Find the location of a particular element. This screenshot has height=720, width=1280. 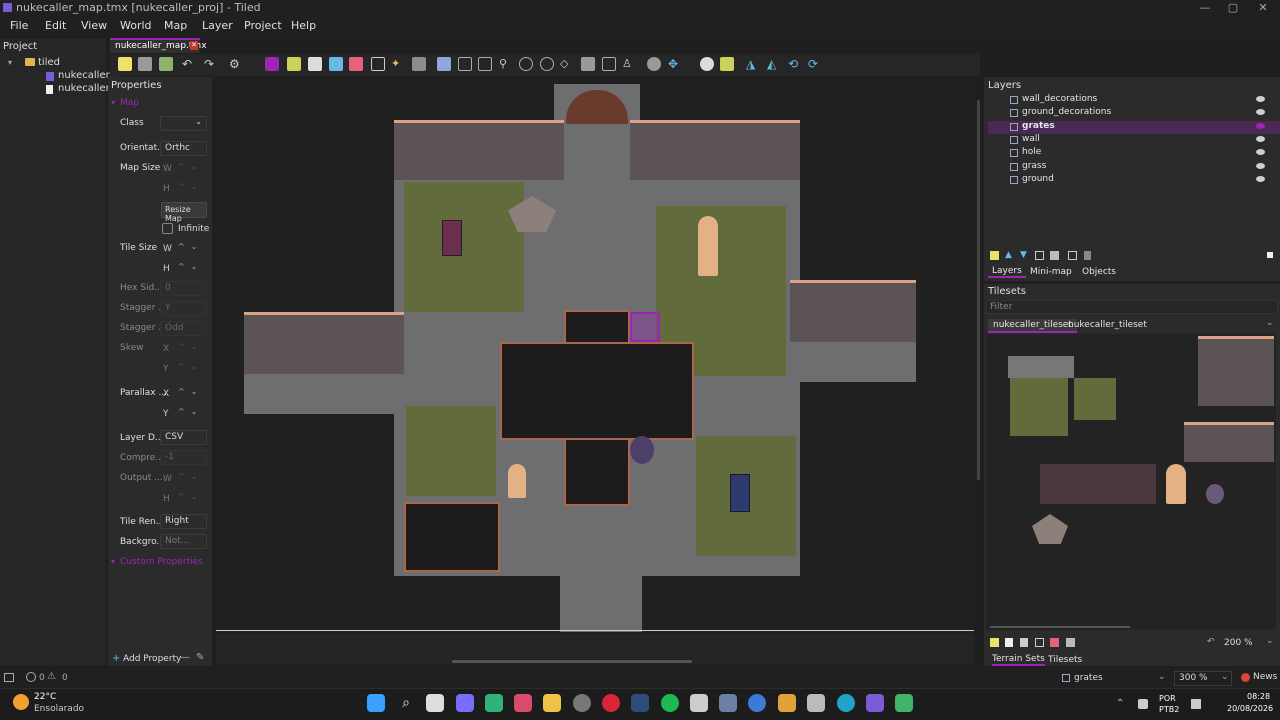

layer-row: ground_decorations is located at coordinates (1133, 113).